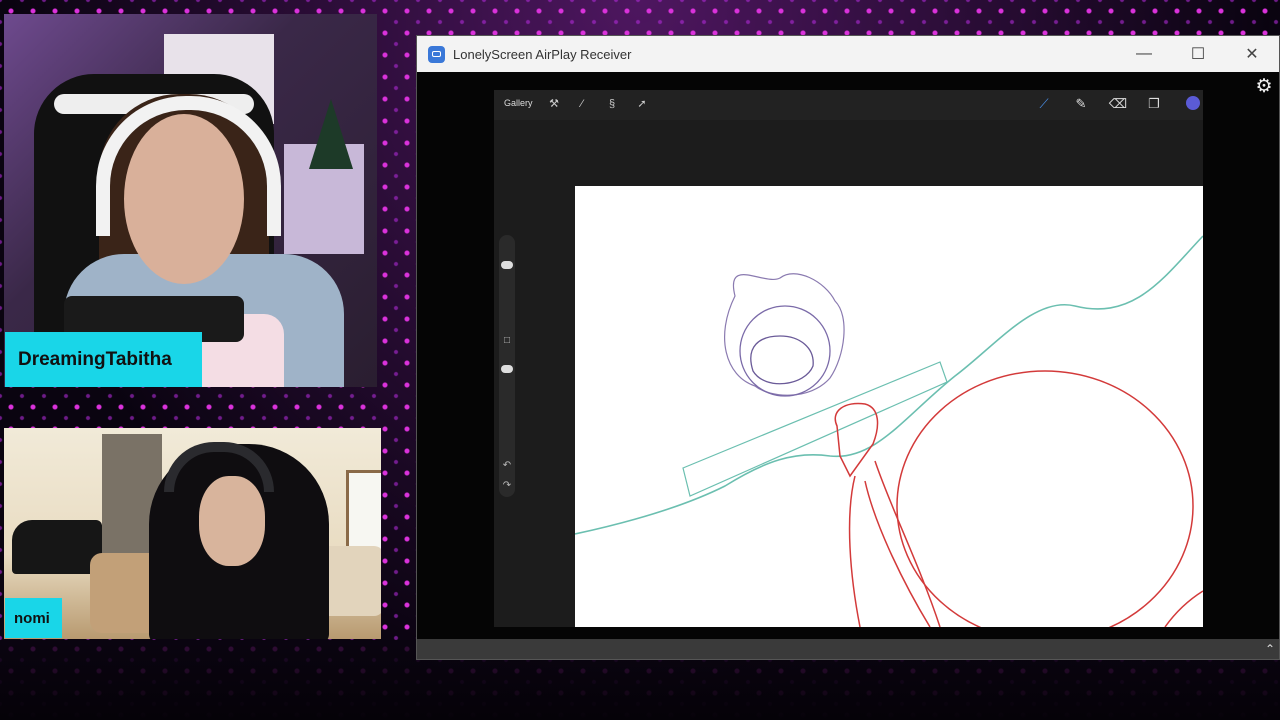  What do you see at coordinates (507, 340) in the screenshot?
I see `modify-icon: □` at bounding box center [507, 340].